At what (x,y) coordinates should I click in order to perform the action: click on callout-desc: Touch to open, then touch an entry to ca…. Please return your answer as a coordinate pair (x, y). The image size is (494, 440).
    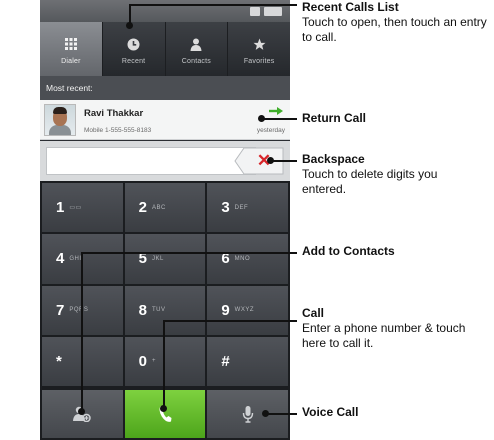
    Looking at the image, I should click on (394, 29).